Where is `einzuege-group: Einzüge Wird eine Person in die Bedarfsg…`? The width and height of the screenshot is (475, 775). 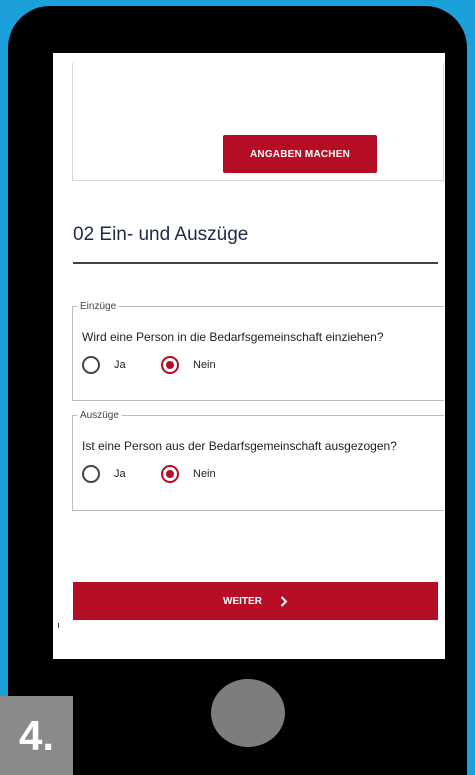 einzuege-group: Einzüge Wird eine Person in die Bedarfsg… is located at coordinates (258, 351).